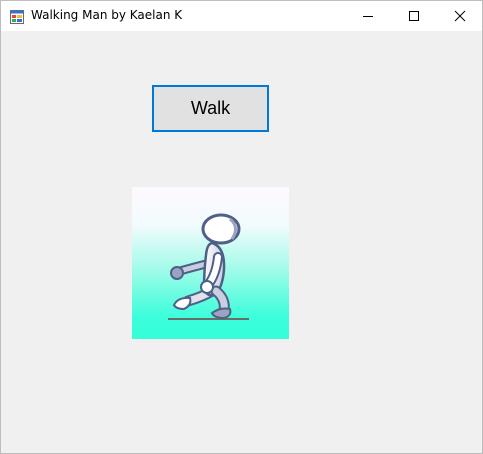 This screenshot has height=454, width=483. Describe the element at coordinates (107, 15) in the screenshot. I see `window-title: Walking Man by Kaelan K` at that location.